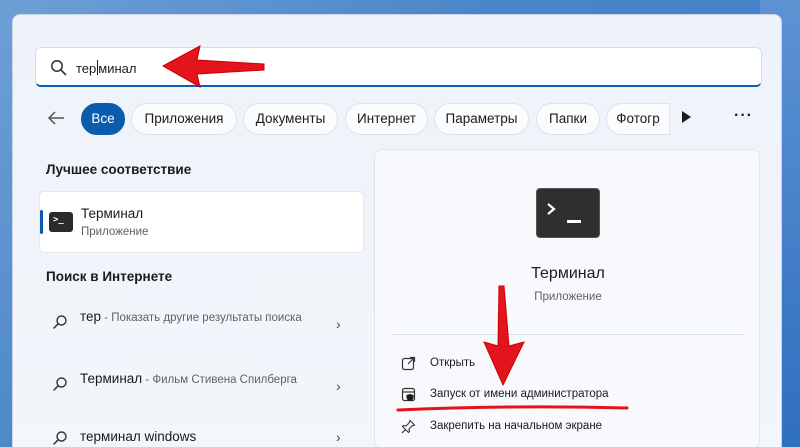 The image size is (800, 447). I want to click on web-result-text: тер - Показать другие результаты поиска, so click(205, 317).